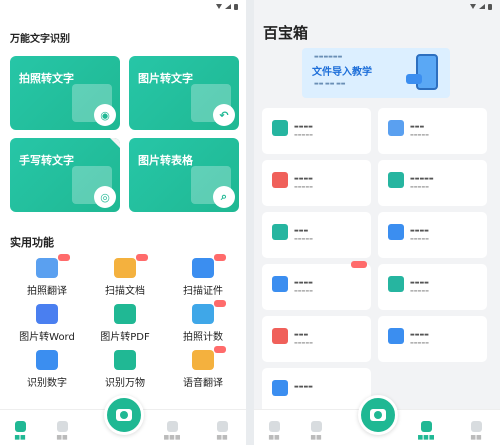 The image size is (500, 445). What do you see at coordinates (432, 183) in the screenshot?
I see `tool-item: ▬▬▬▬▬ ▬▬▬▬▬` at bounding box center [432, 183].